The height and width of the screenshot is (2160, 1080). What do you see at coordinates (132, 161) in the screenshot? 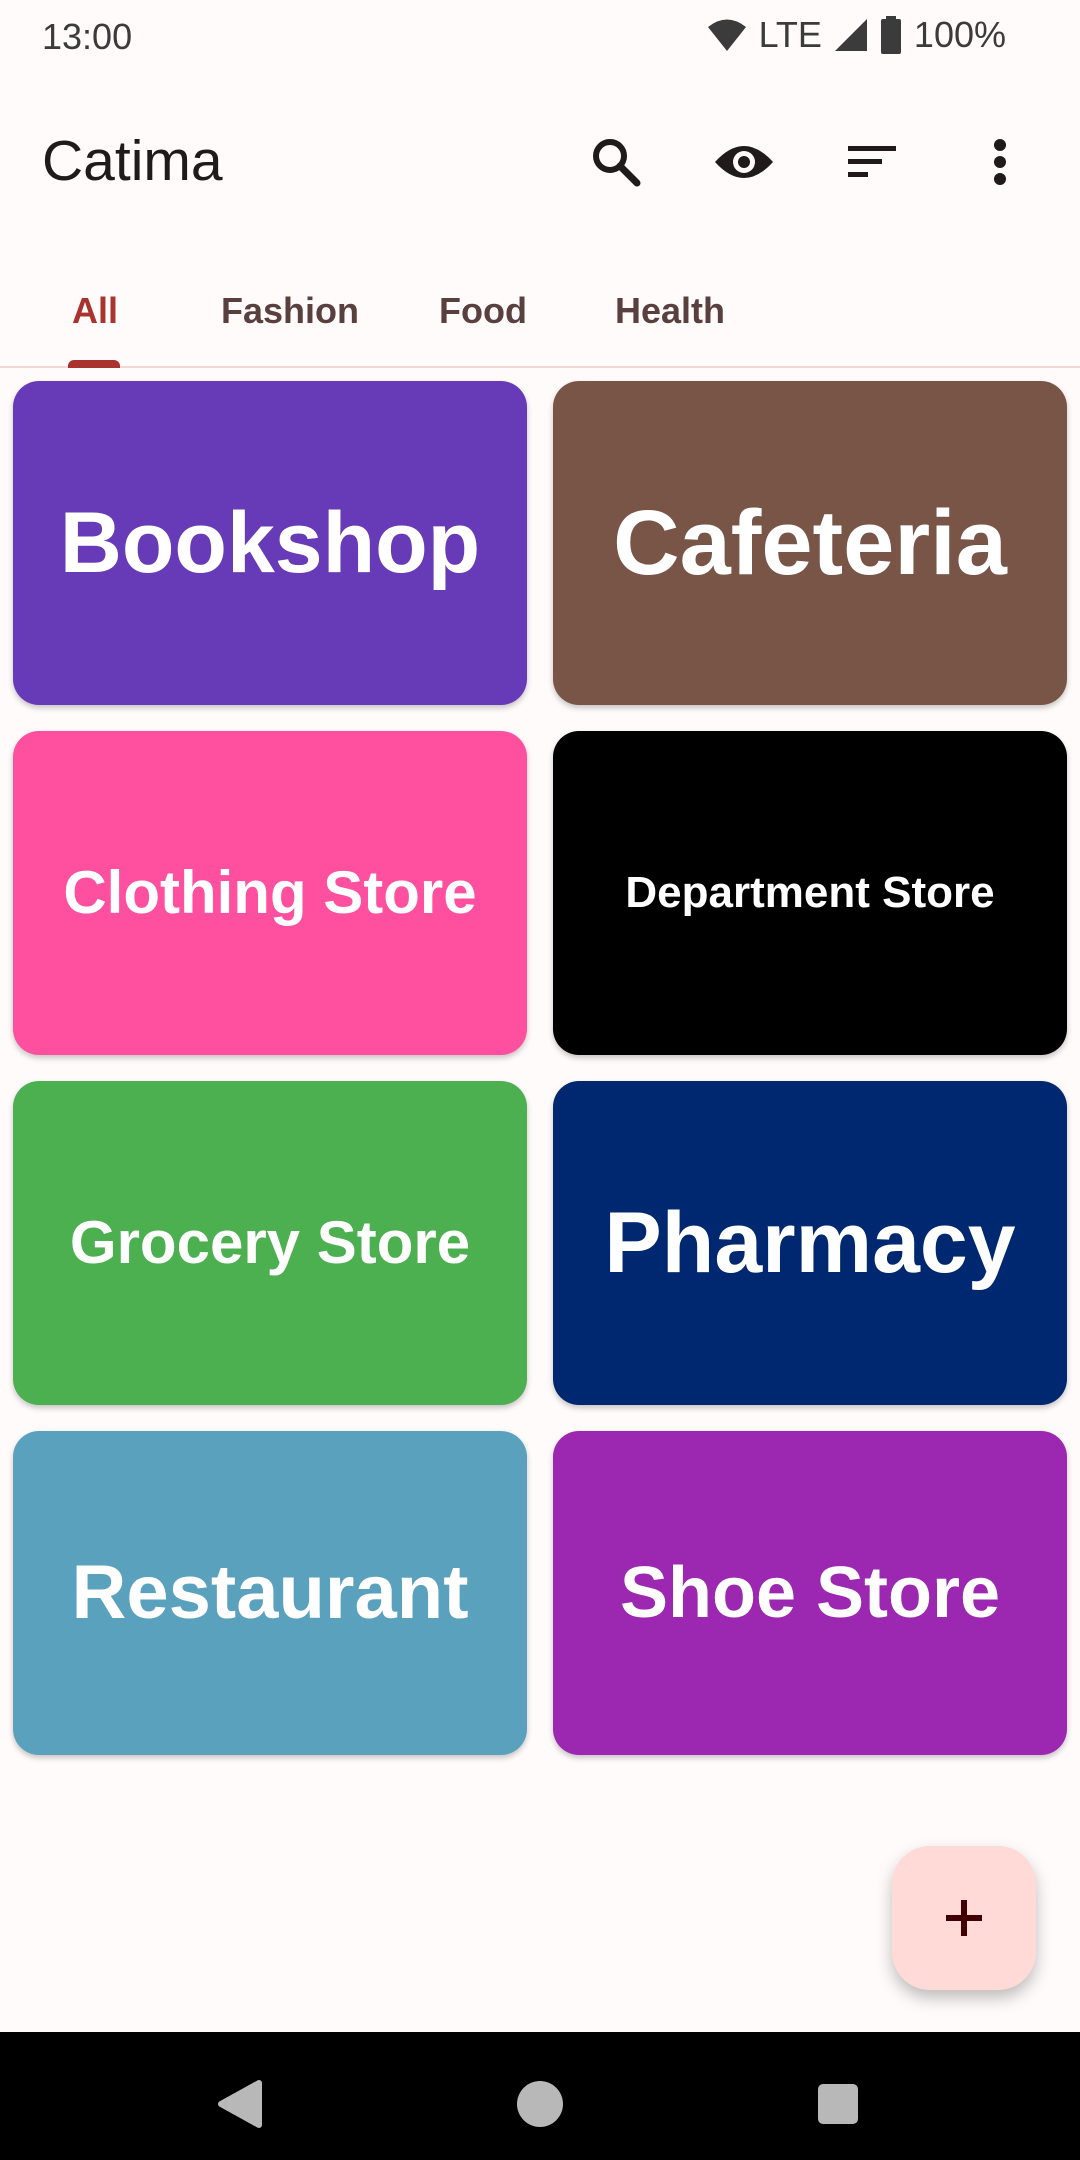
I see `app-title: Catima` at bounding box center [132, 161].